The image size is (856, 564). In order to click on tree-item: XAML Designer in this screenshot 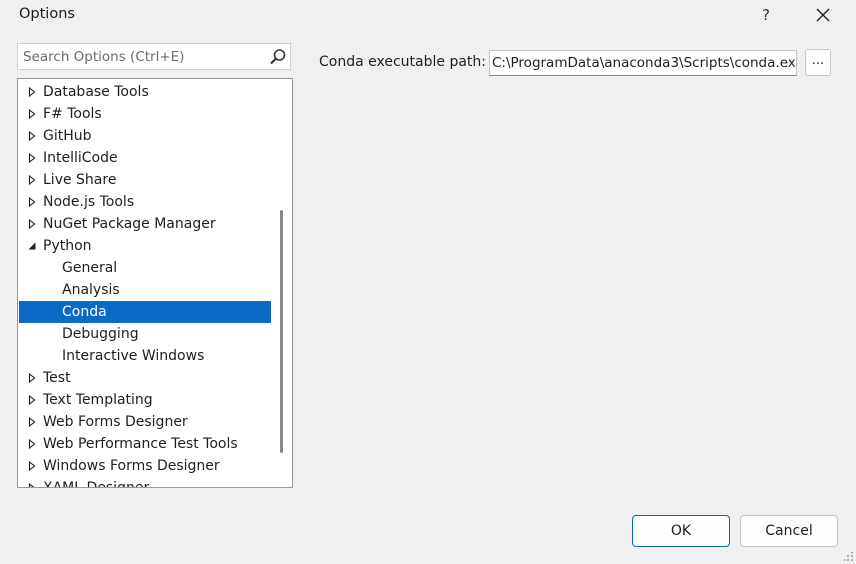, I will do `click(145, 482)`.